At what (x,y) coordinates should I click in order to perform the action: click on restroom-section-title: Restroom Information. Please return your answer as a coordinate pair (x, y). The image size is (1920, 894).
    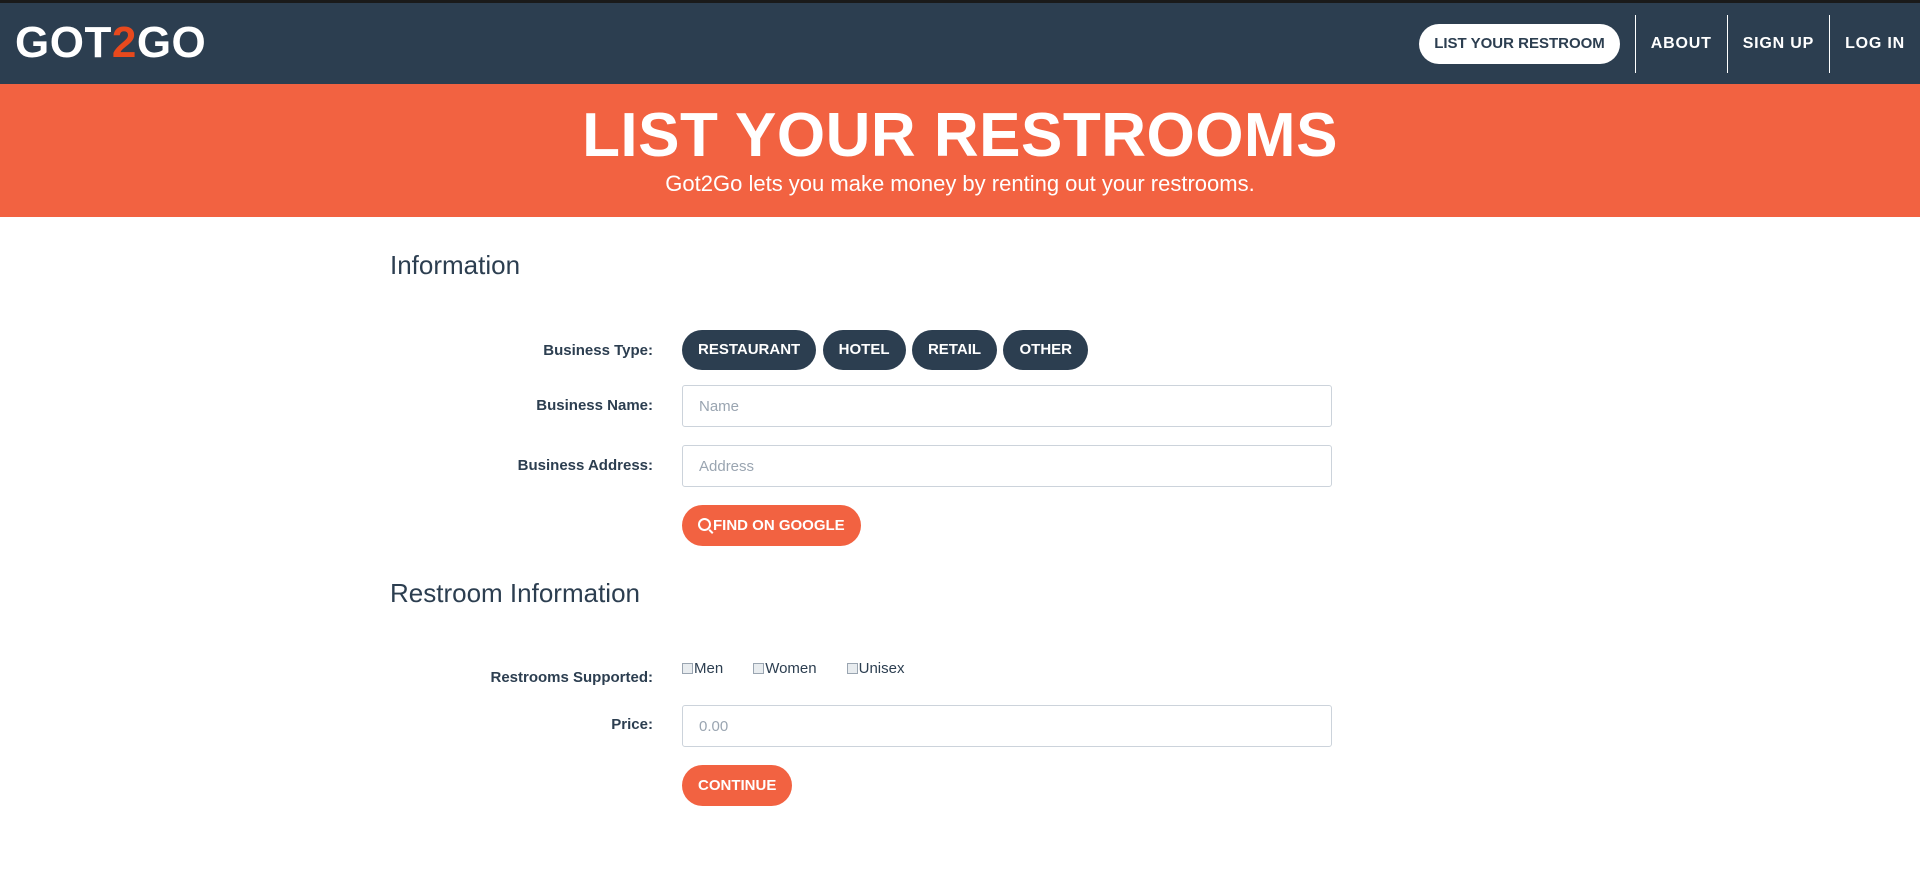
    Looking at the image, I should click on (515, 593).